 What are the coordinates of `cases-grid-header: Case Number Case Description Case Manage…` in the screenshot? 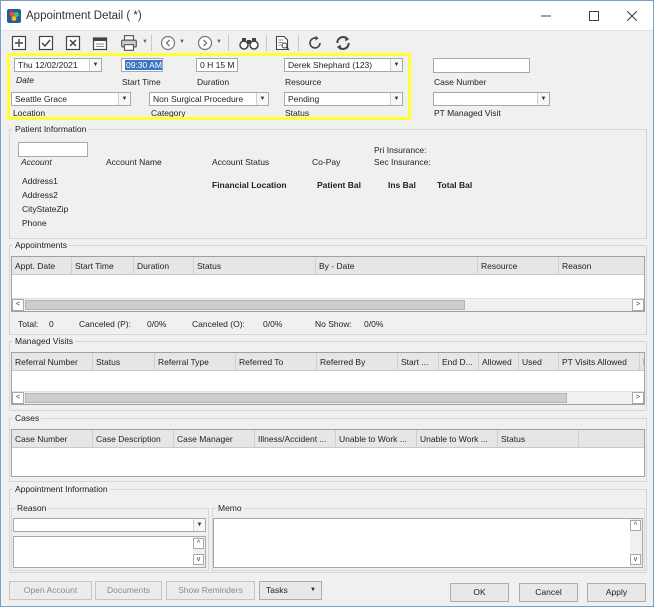 It's located at (328, 439).